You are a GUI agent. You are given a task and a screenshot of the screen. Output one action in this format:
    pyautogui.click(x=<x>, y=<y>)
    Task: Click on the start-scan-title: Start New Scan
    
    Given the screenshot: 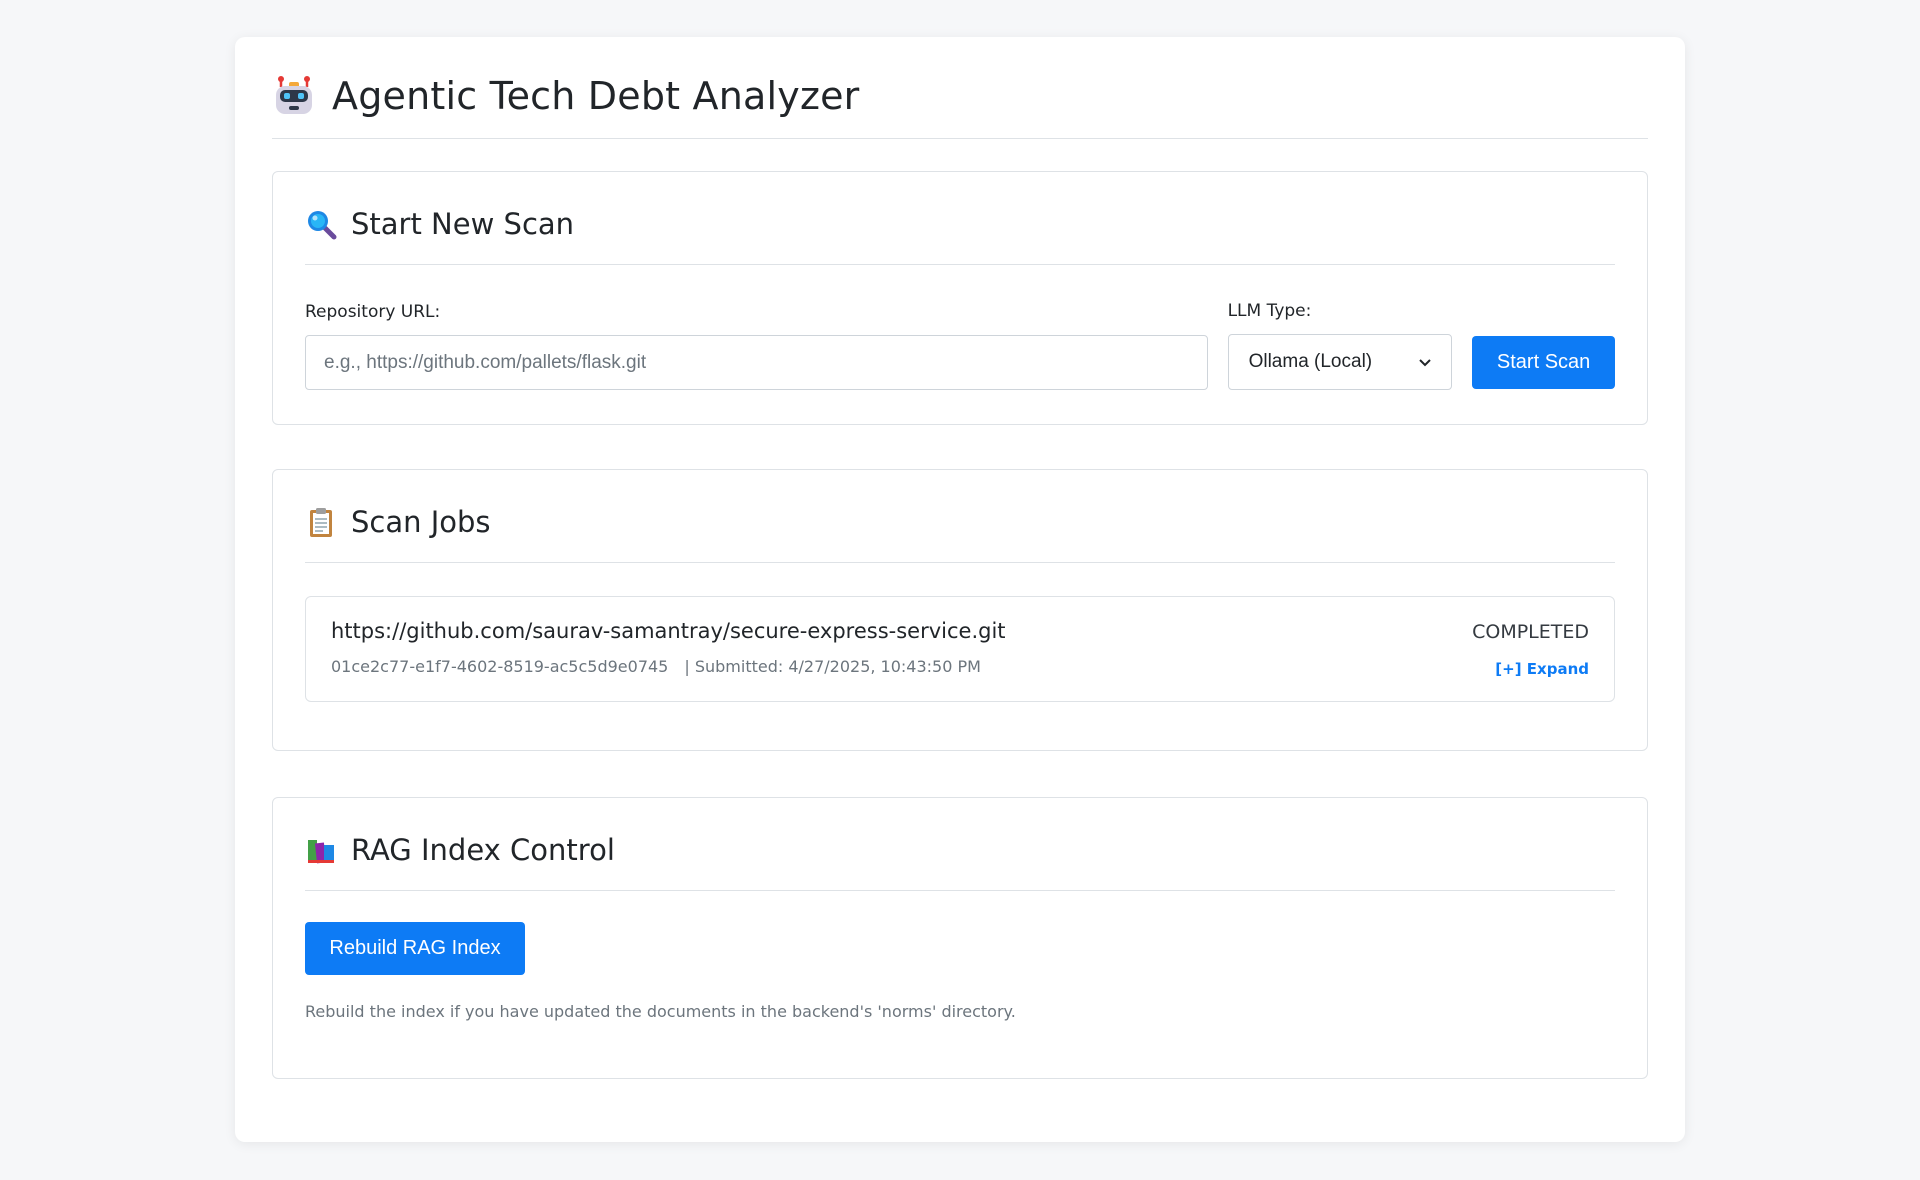 What is the action you would take?
    pyautogui.click(x=463, y=224)
    